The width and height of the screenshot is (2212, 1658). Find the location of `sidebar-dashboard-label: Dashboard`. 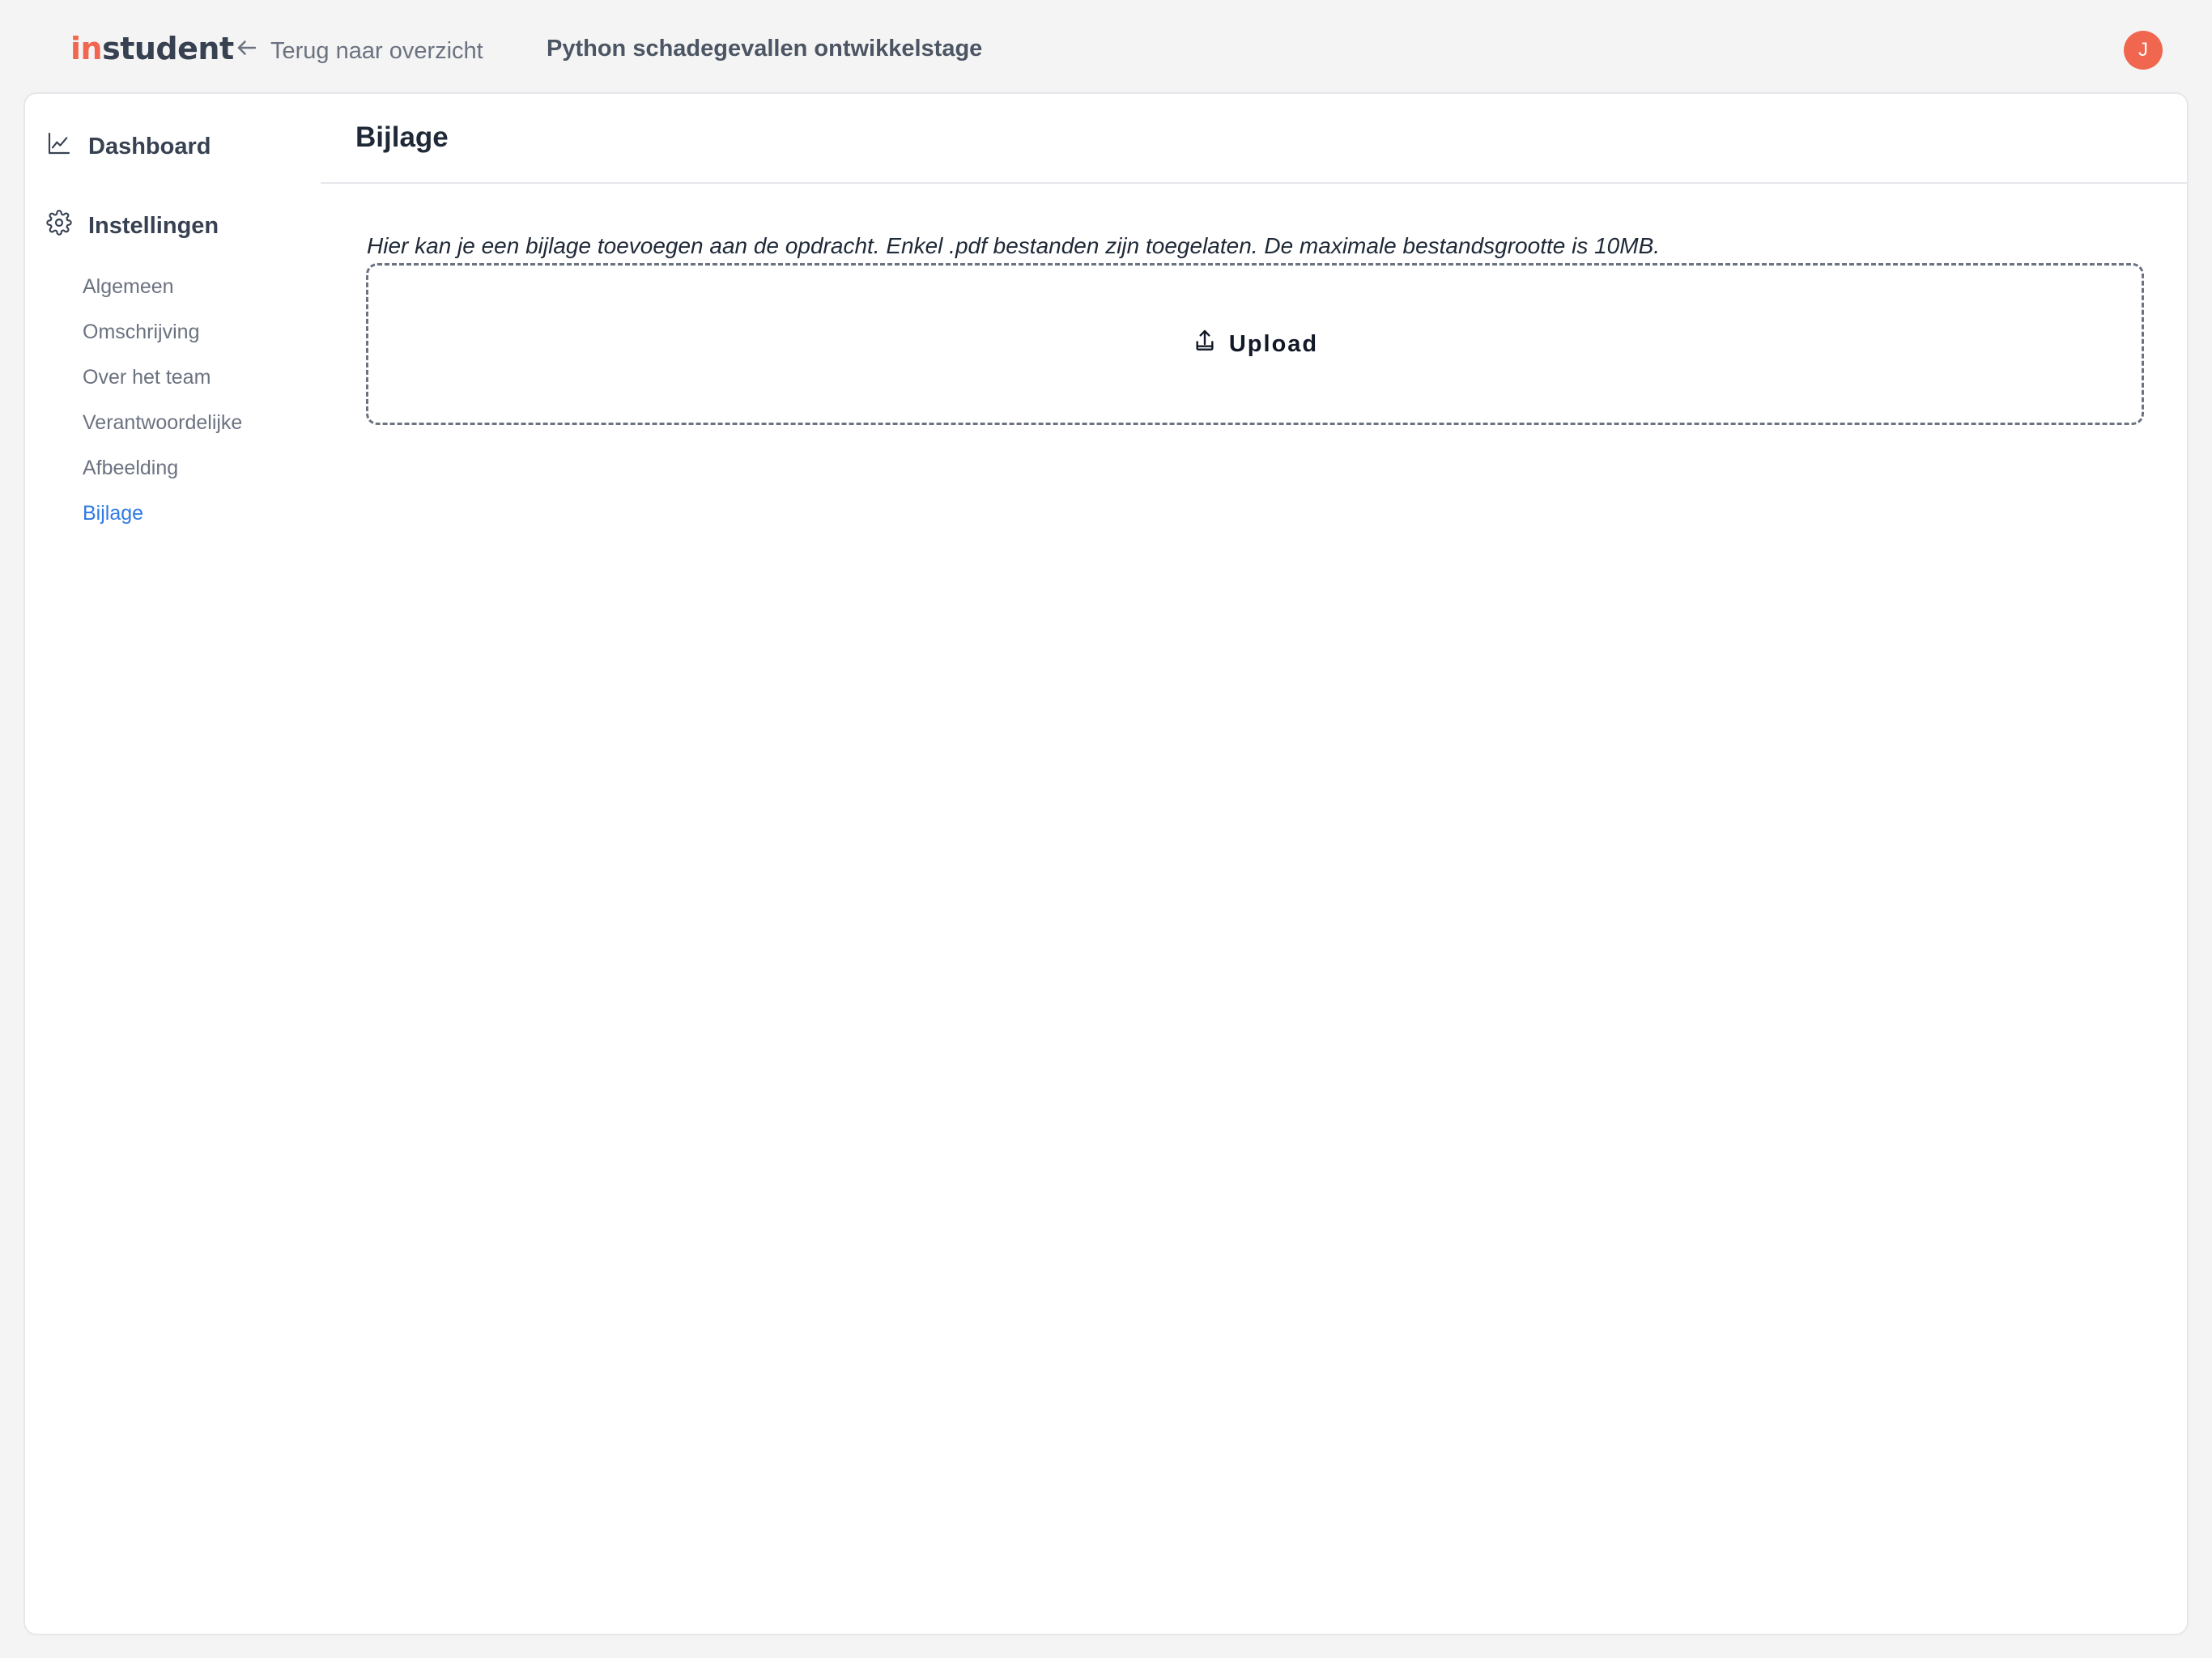

sidebar-dashboard-label: Dashboard is located at coordinates (150, 146).